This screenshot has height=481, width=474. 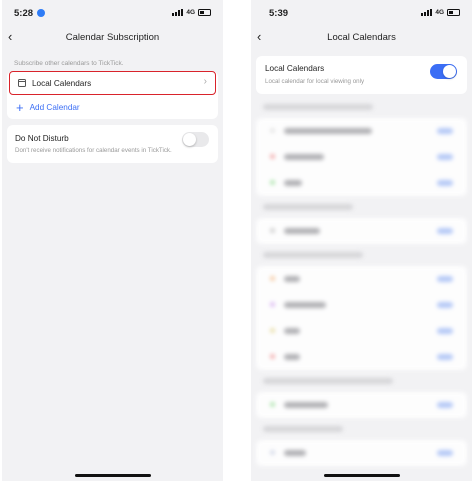 What do you see at coordinates (69, 63) in the screenshot?
I see `section-hint: Subscribe other calendars to TickTick.` at bounding box center [69, 63].